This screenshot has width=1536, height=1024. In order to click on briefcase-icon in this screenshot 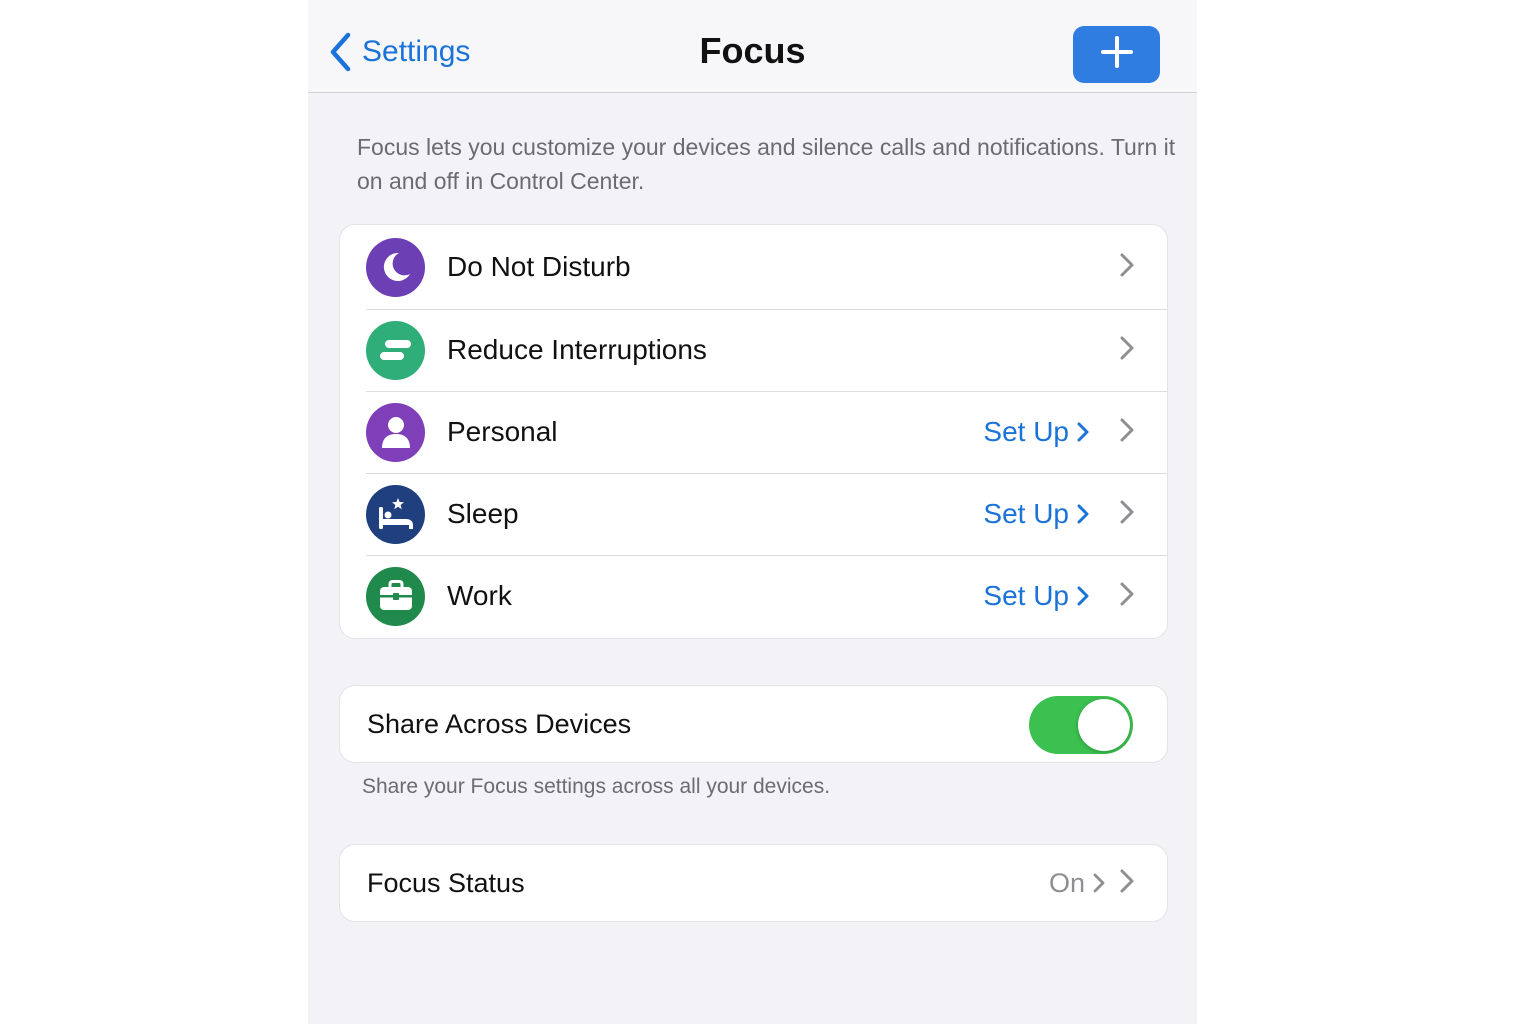, I will do `click(395, 596)`.